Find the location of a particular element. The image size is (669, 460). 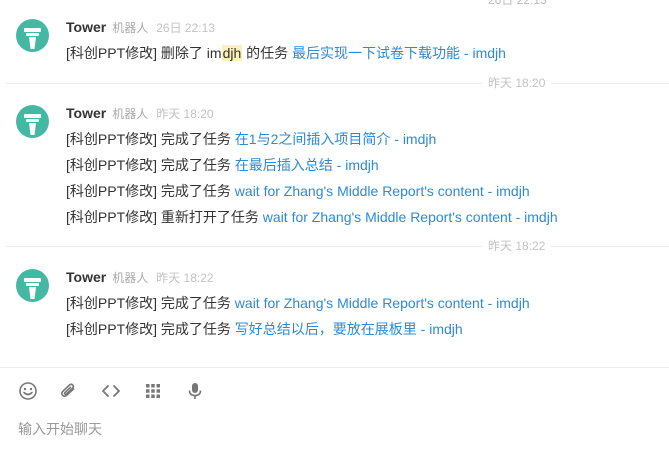

grid-button is located at coordinates (153, 391).